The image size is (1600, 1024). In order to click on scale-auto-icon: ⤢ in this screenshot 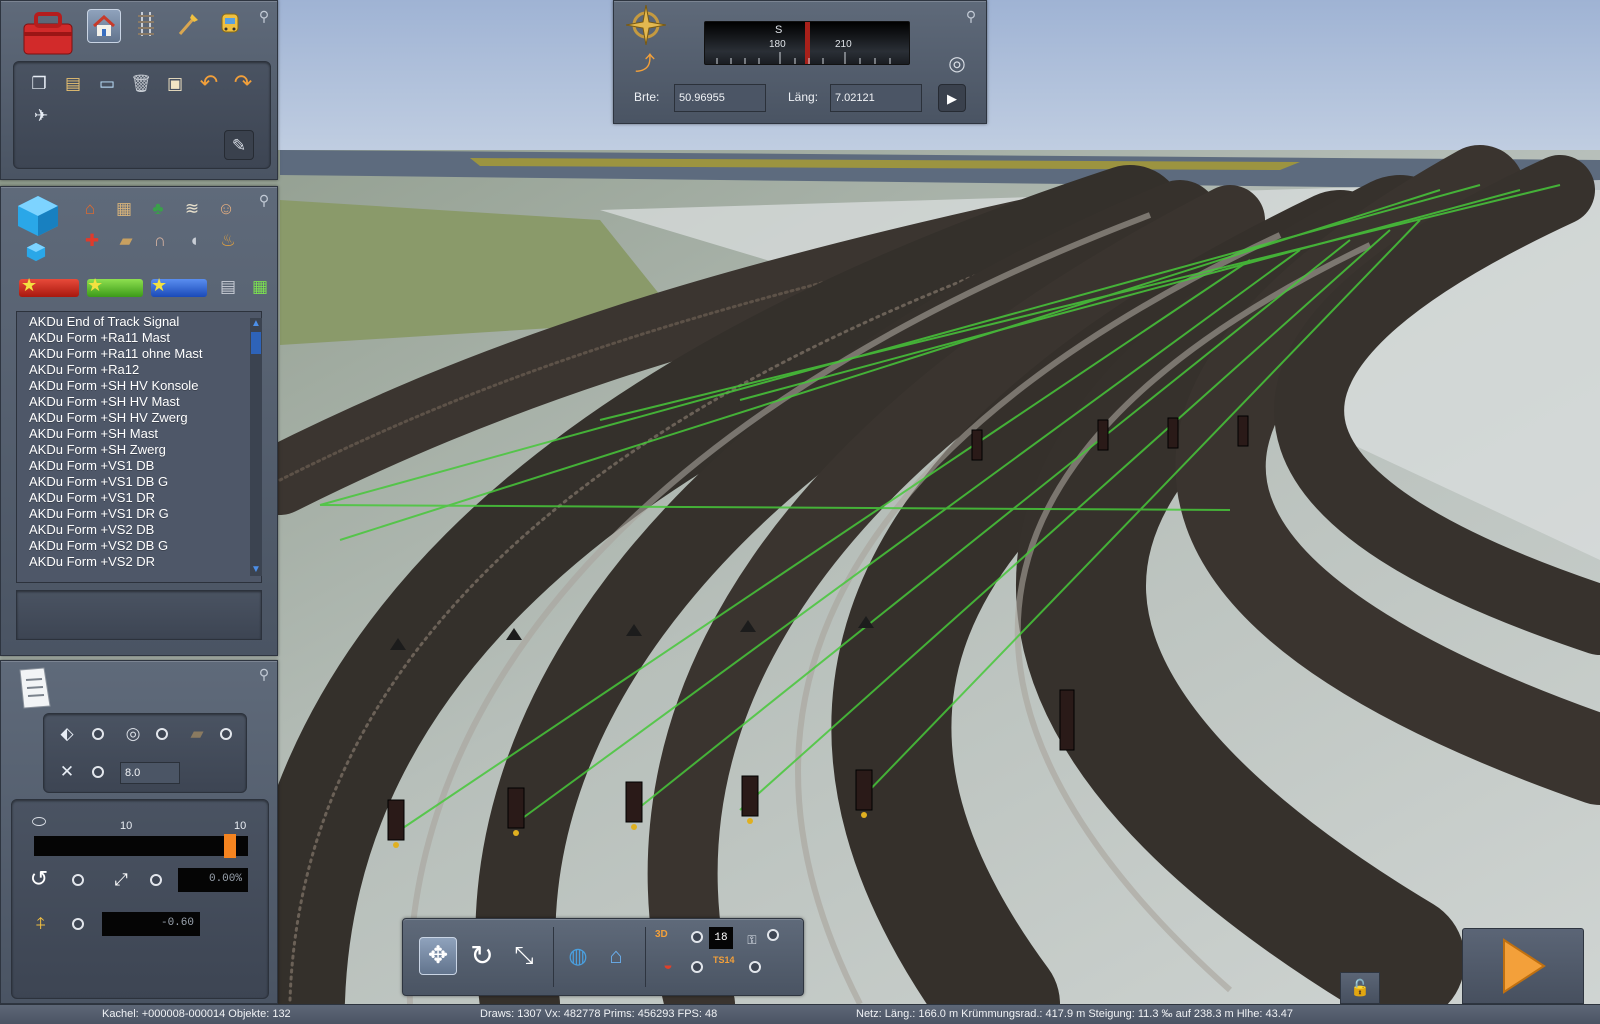, I will do `click(121, 879)`.